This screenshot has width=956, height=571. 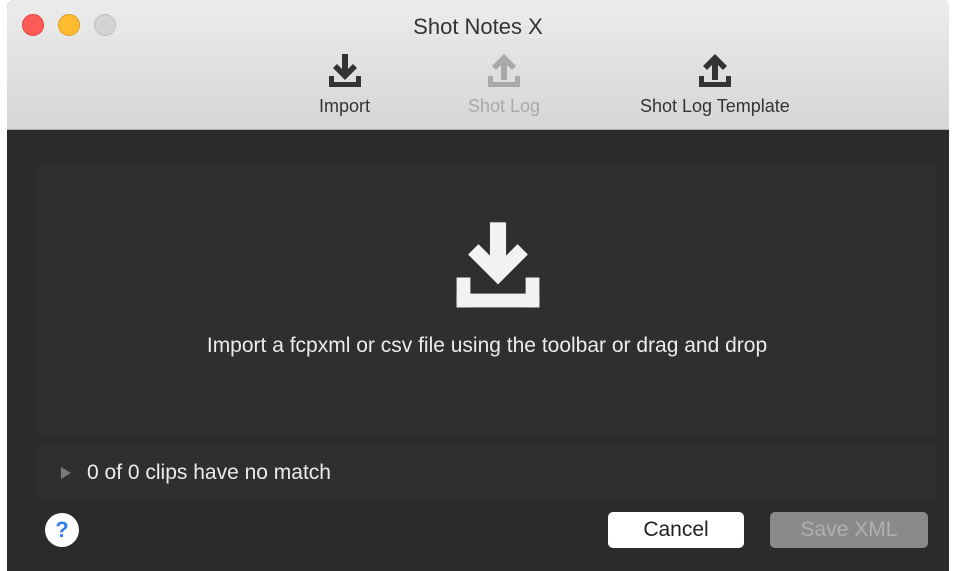 I want to click on shot-log-template-toolbar-button: Shot Log Template, so click(x=715, y=84).